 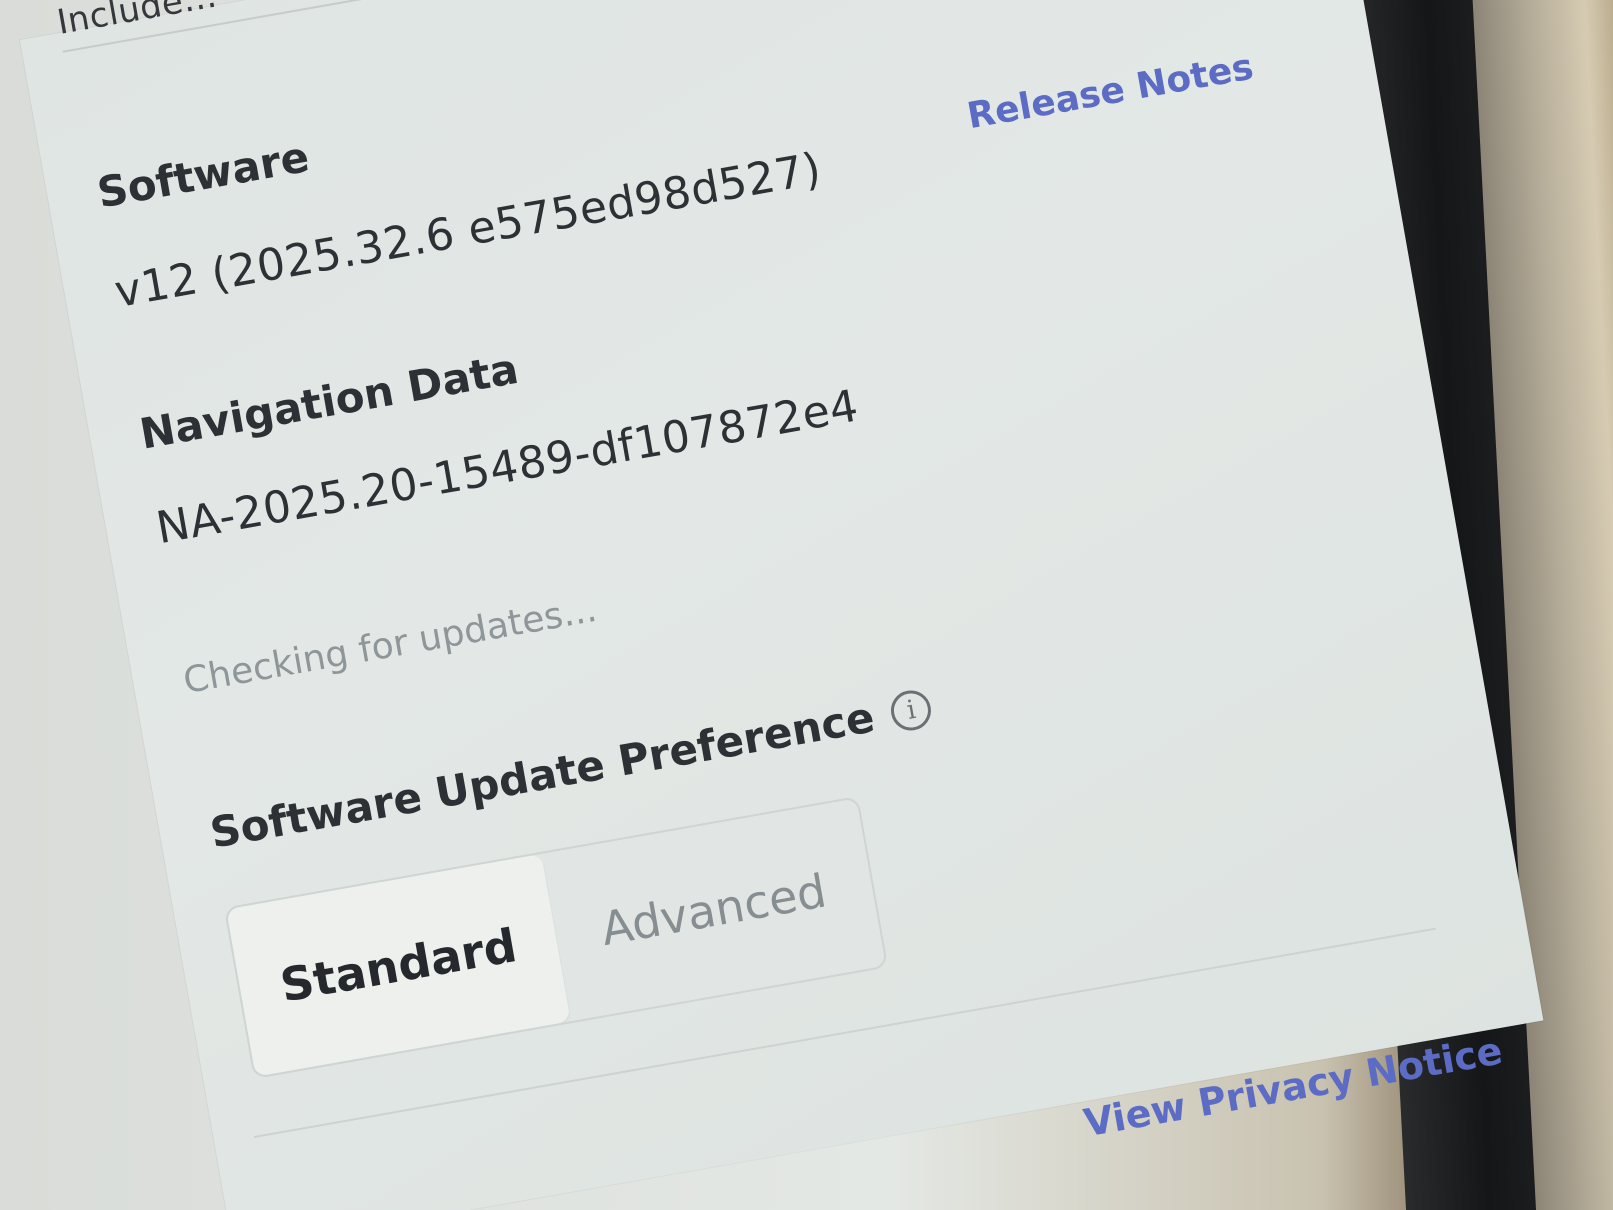 I want to click on release-notes-link: Release Notes, so click(x=1110, y=92).